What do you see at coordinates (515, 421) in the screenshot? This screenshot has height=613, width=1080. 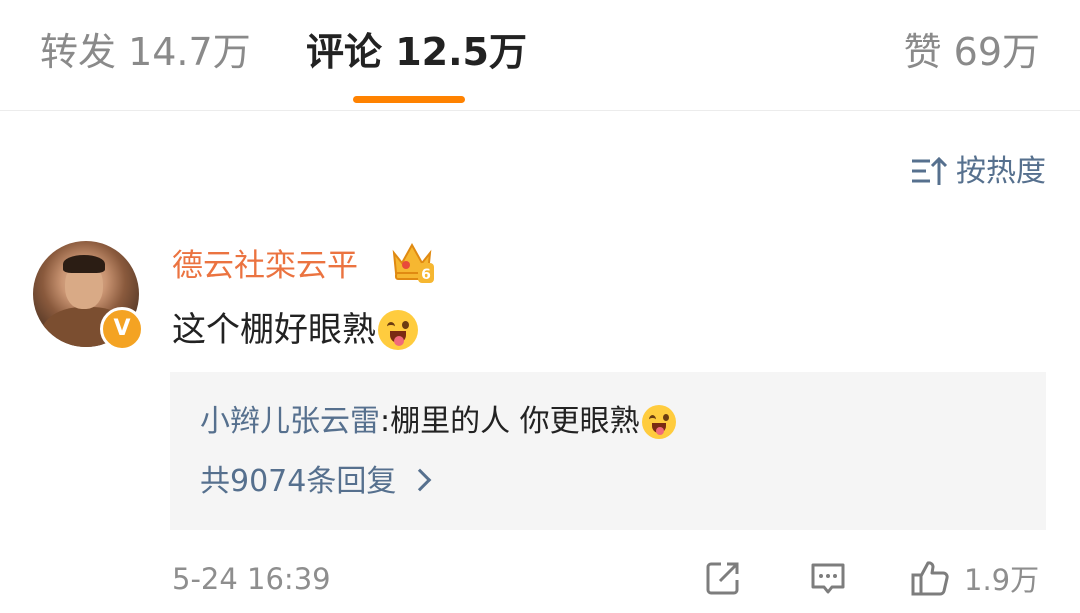 I see `reply-text: 棚里的人 你更眼熟` at bounding box center [515, 421].